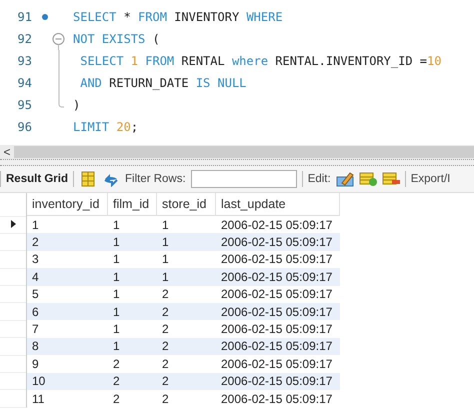  What do you see at coordinates (345, 179) in the screenshot?
I see `edit-pencil-icon` at bounding box center [345, 179].